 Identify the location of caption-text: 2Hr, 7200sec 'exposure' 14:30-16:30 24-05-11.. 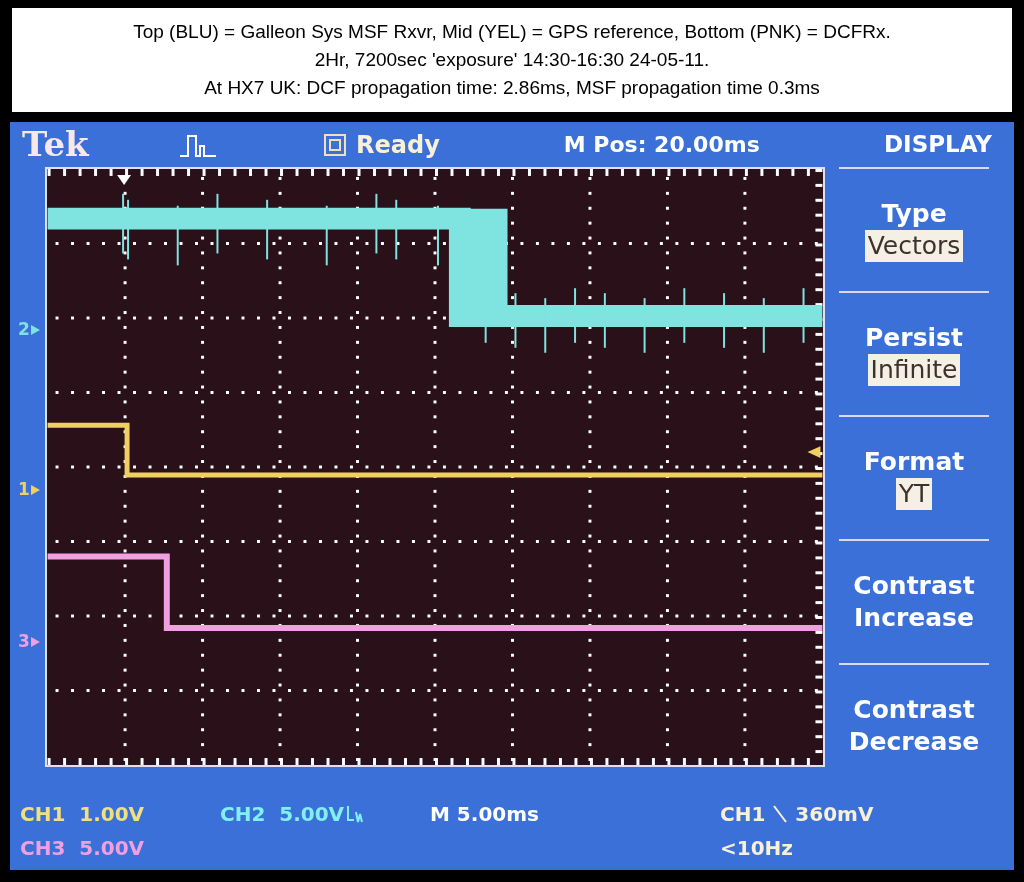
(512, 60).